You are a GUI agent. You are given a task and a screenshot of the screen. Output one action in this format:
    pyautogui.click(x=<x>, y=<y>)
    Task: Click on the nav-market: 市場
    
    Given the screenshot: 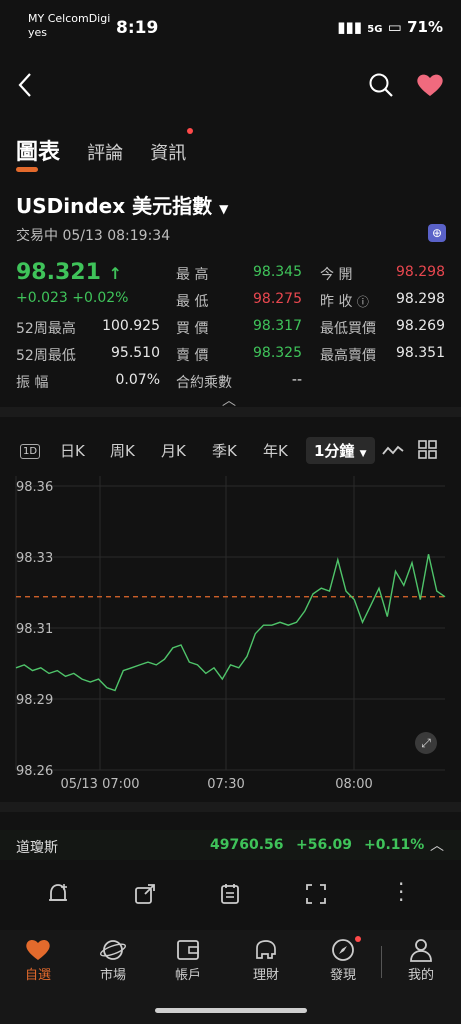 What is the action you would take?
    pyautogui.click(x=113, y=959)
    